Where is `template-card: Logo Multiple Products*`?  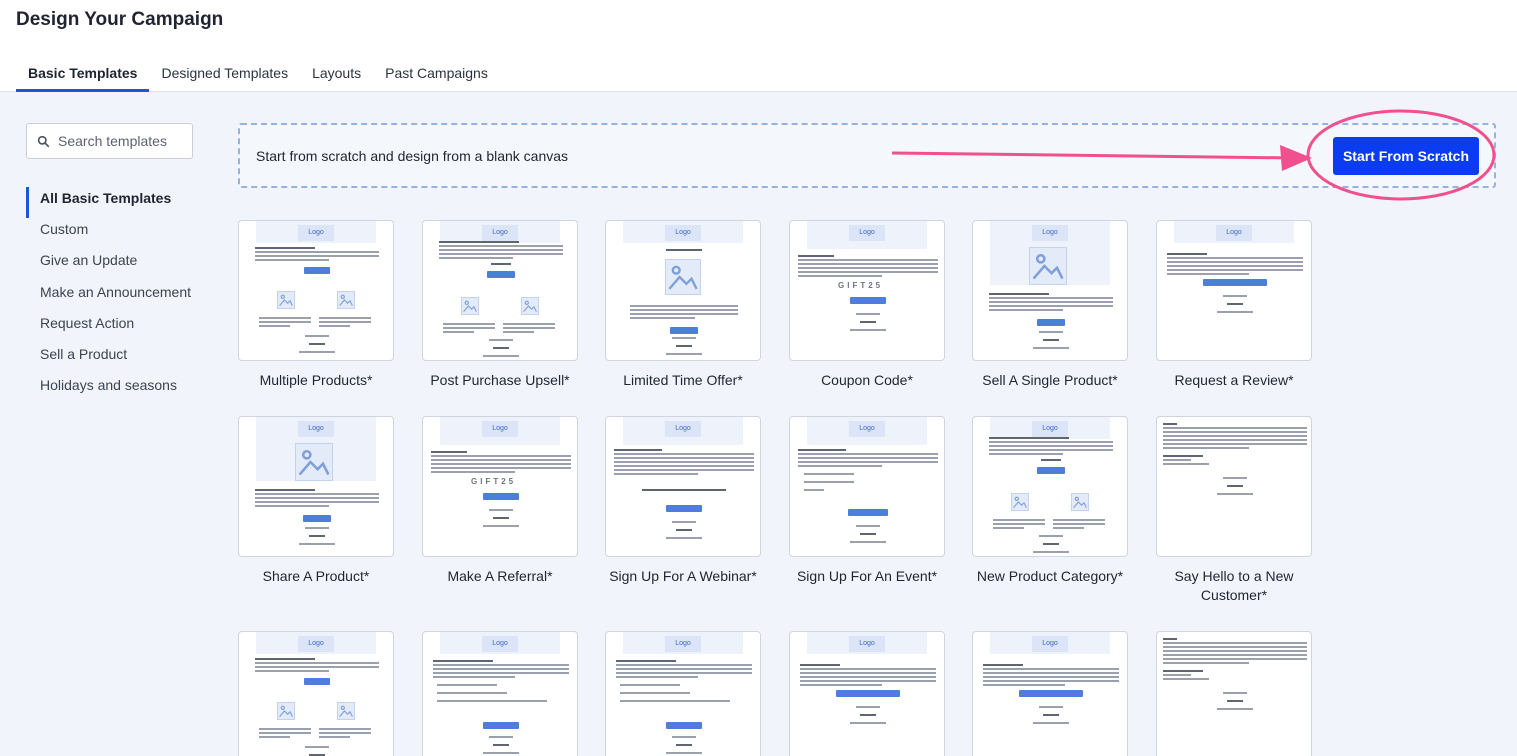 template-card: Logo Multiple Products* is located at coordinates (316, 305).